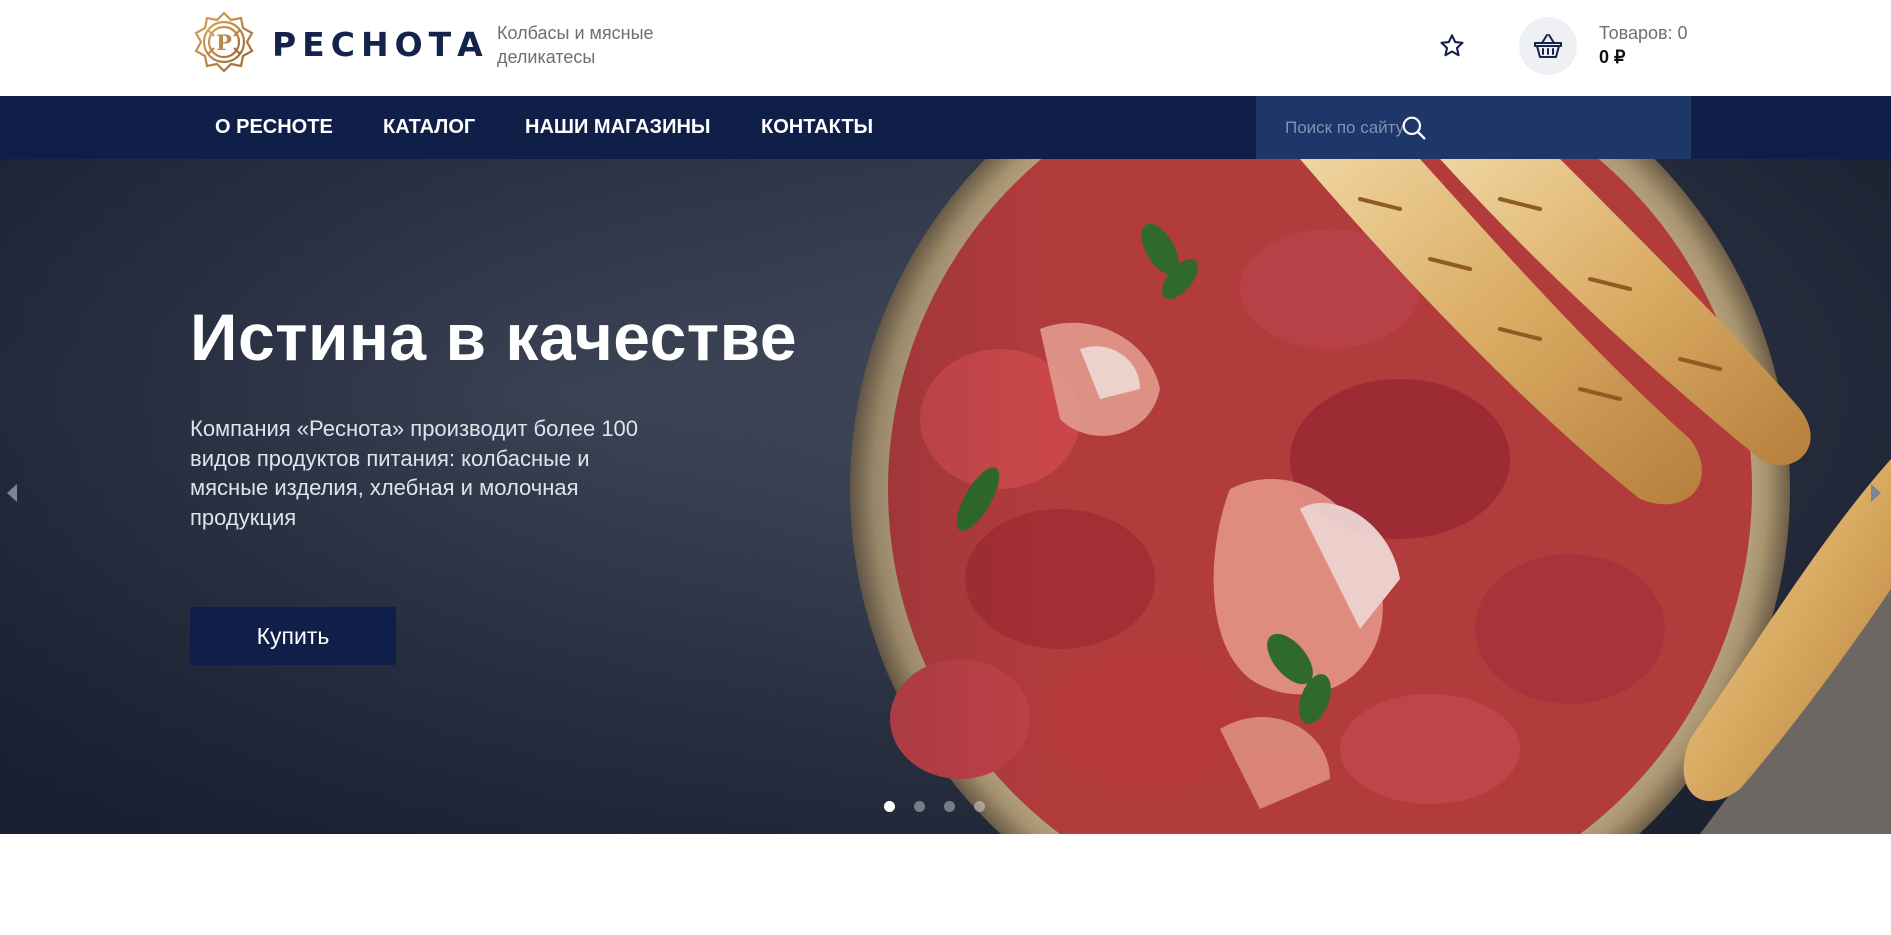 Image resolution: width=1891 pixels, height=935 pixels. What do you see at coordinates (1446, 127) in the screenshot?
I see `search-input` at bounding box center [1446, 127].